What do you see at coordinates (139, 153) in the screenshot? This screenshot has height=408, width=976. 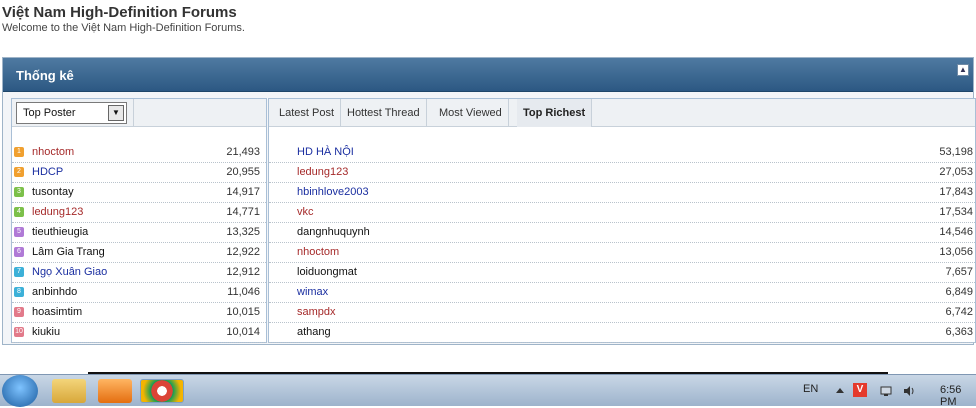 I see `list-item: 1 nhoctom 21,493` at bounding box center [139, 153].